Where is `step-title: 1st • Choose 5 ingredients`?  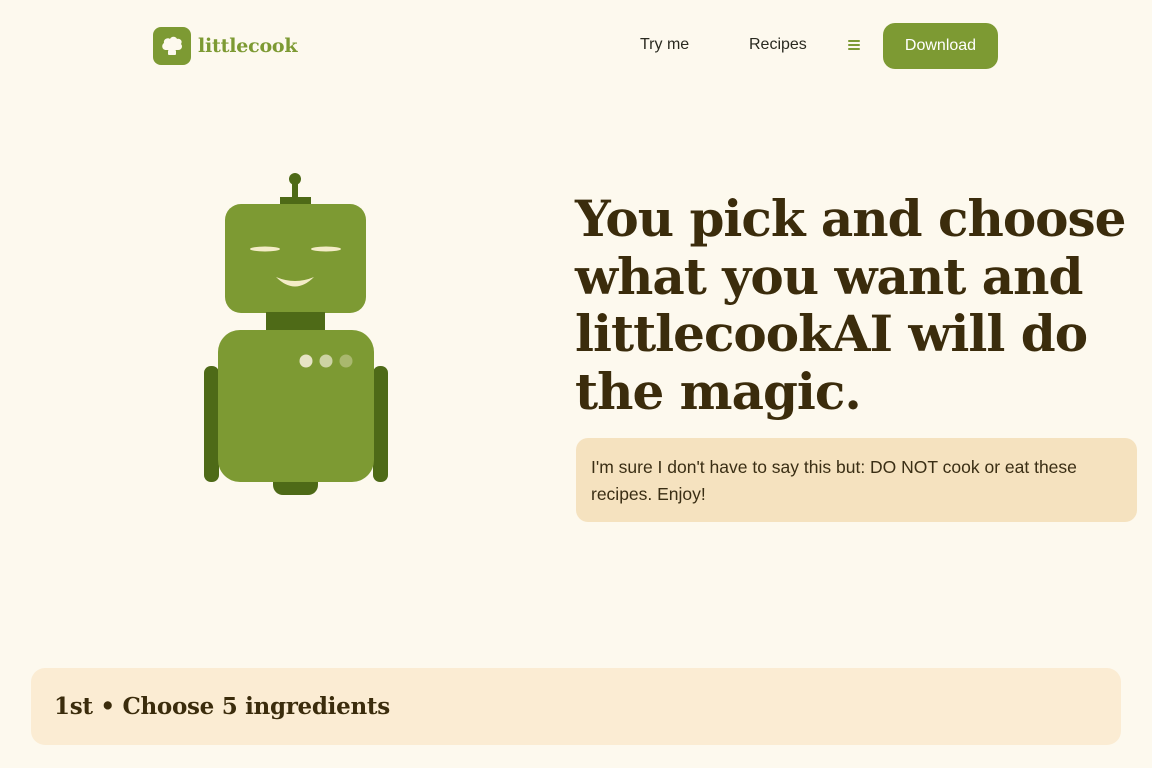 step-title: 1st • Choose 5 ingredients is located at coordinates (222, 706).